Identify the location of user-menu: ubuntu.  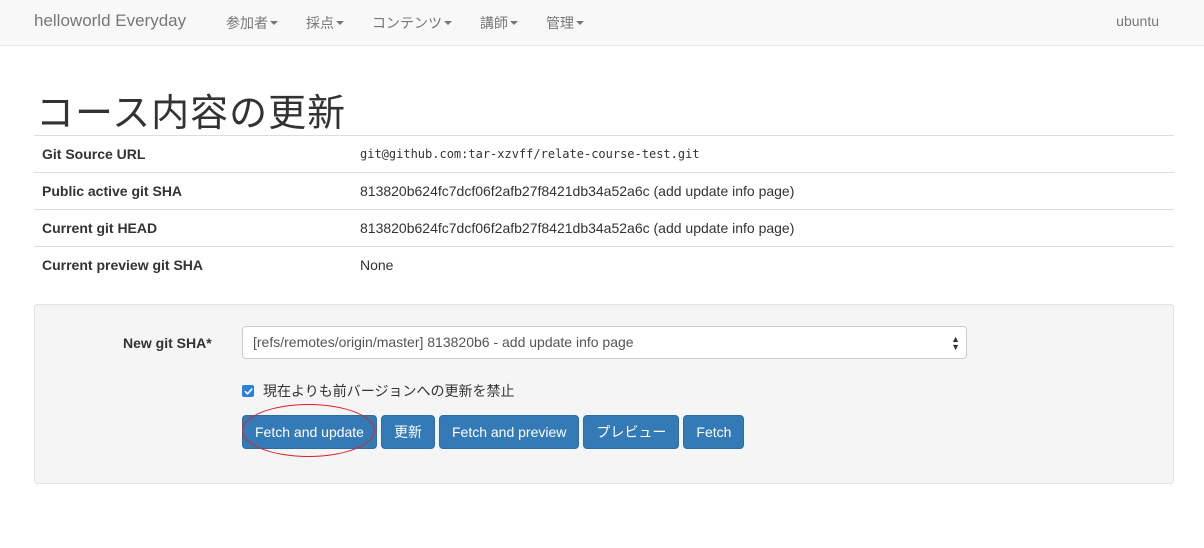
(1137, 21).